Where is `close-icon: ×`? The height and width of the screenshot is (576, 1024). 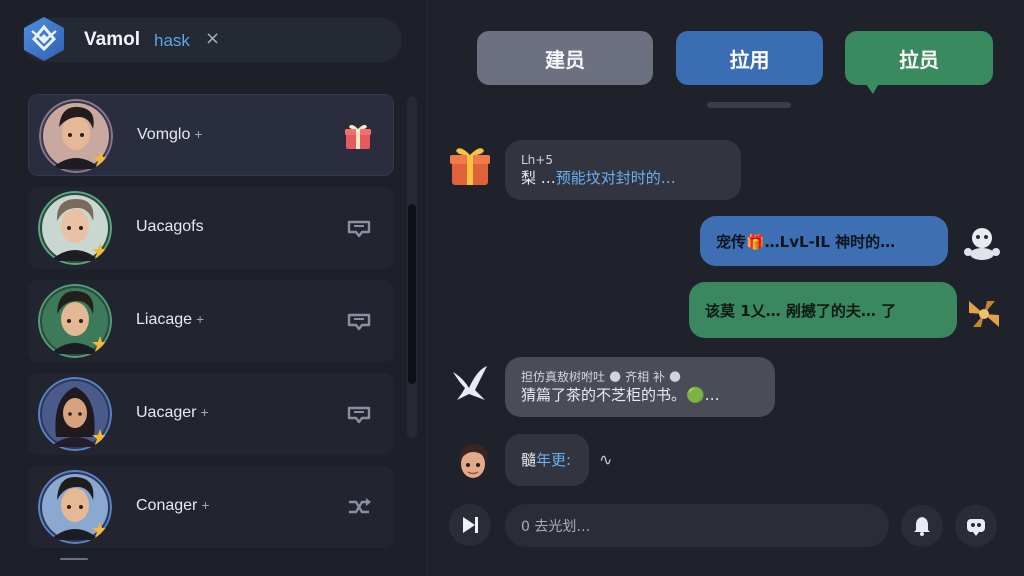
close-icon: × is located at coordinates (212, 38).